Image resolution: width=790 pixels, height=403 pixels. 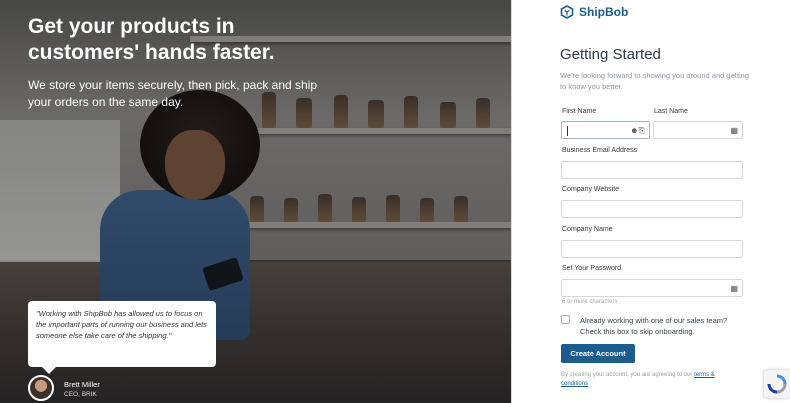 I want to click on recaptcha-badge, so click(x=777, y=384).